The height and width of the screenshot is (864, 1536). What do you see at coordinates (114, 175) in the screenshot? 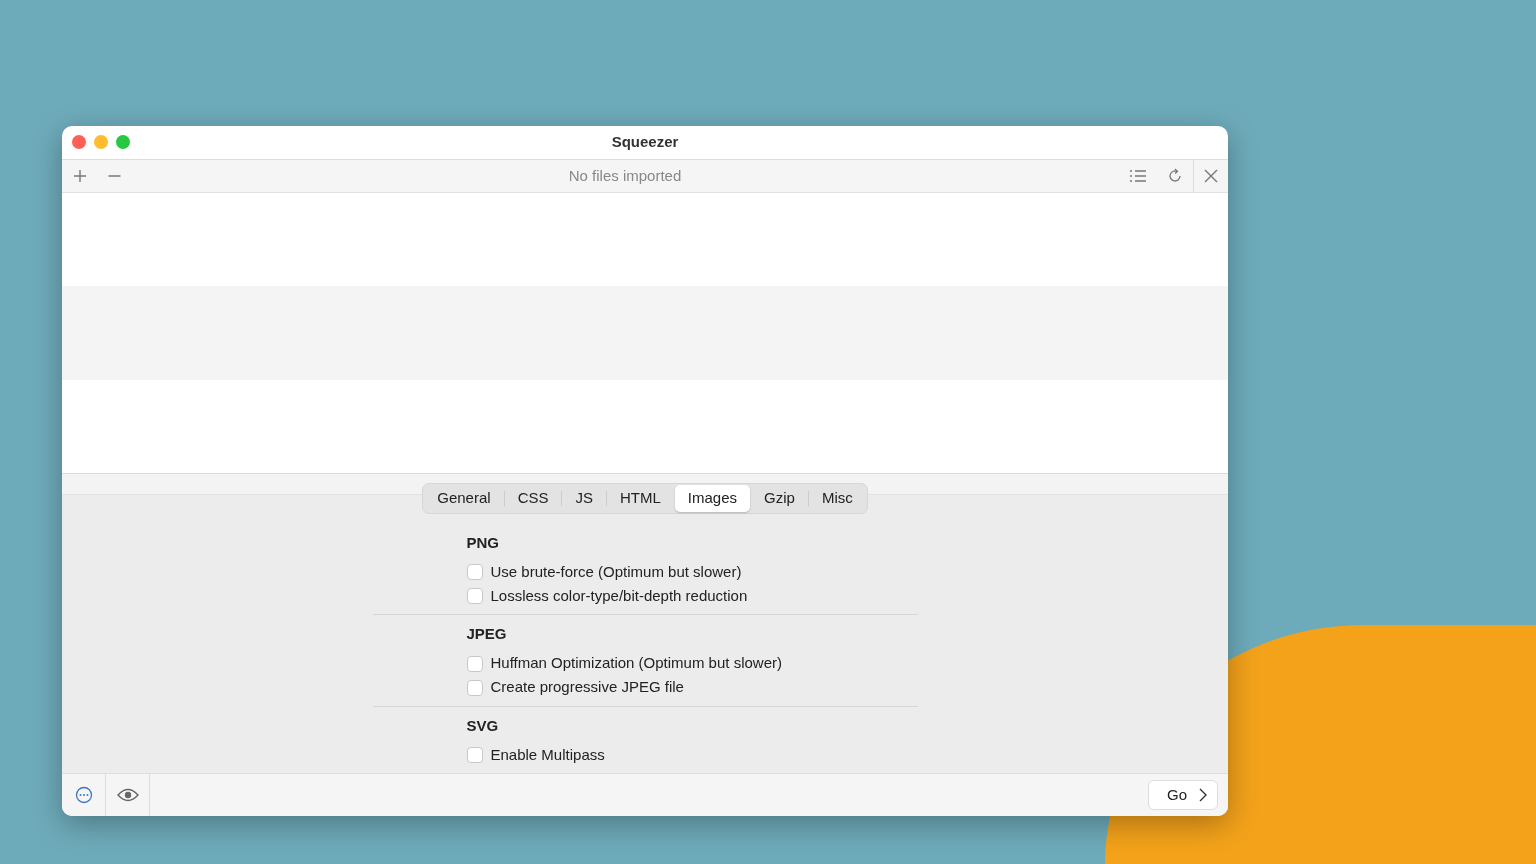
I see `minus-icon` at bounding box center [114, 175].